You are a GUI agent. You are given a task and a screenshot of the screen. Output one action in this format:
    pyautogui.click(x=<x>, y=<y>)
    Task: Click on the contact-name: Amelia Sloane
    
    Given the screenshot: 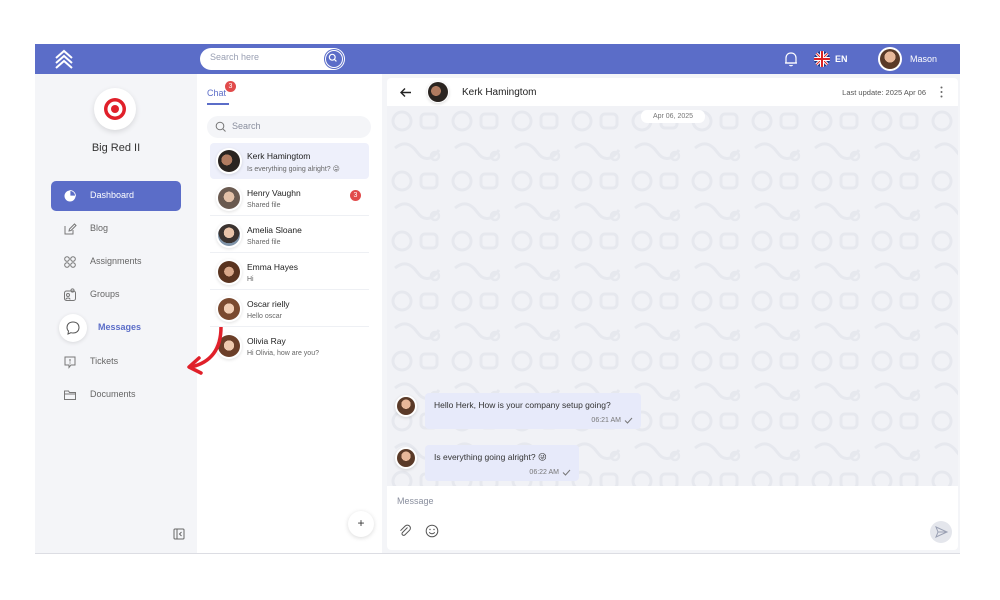 What is the action you would take?
    pyautogui.click(x=274, y=230)
    